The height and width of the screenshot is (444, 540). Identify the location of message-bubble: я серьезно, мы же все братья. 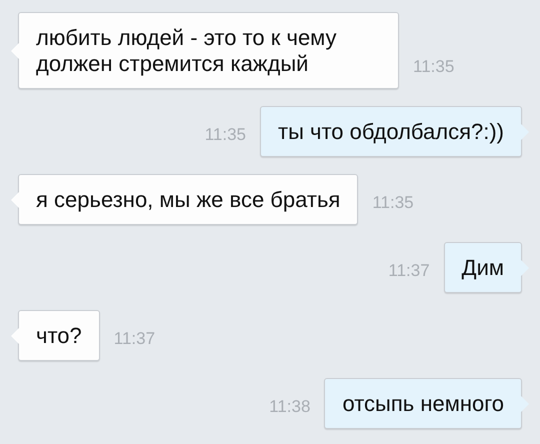
(184, 200).